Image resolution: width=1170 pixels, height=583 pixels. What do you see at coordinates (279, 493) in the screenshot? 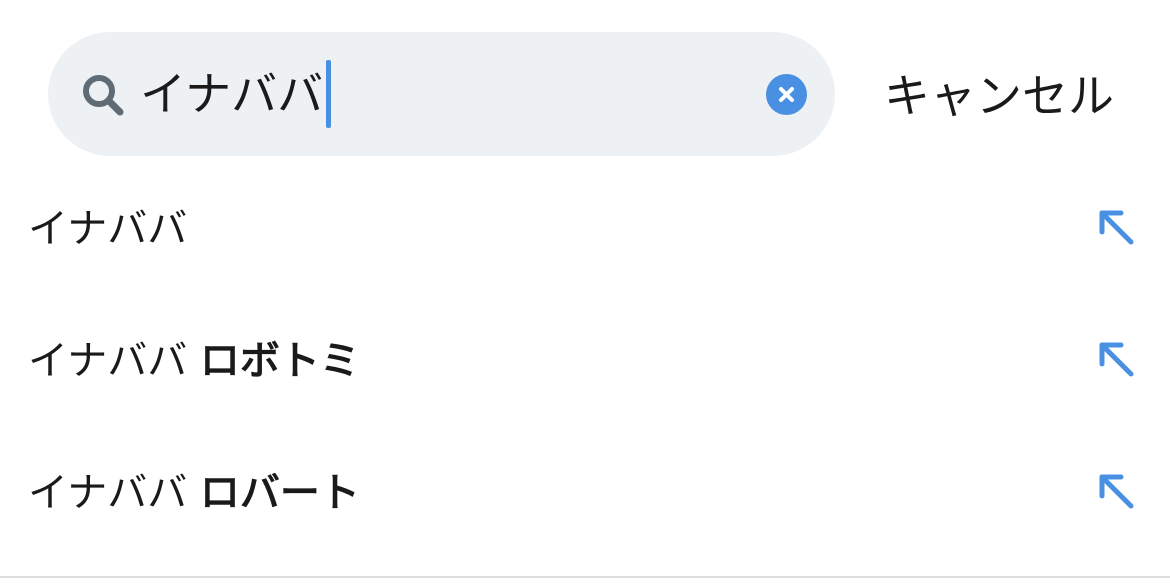
I see `suggestion-completion-text: ロバート` at bounding box center [279, 493].